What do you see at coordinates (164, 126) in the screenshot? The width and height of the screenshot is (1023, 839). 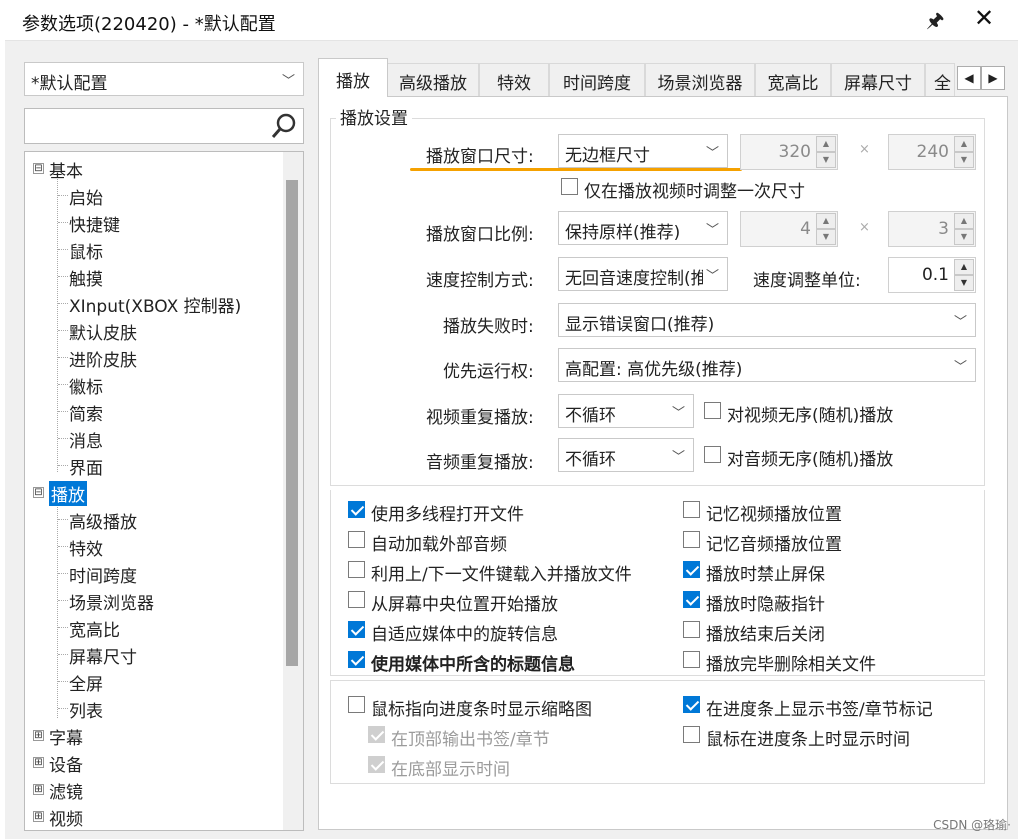 I see `search-input` at bounding box center [164, 126].